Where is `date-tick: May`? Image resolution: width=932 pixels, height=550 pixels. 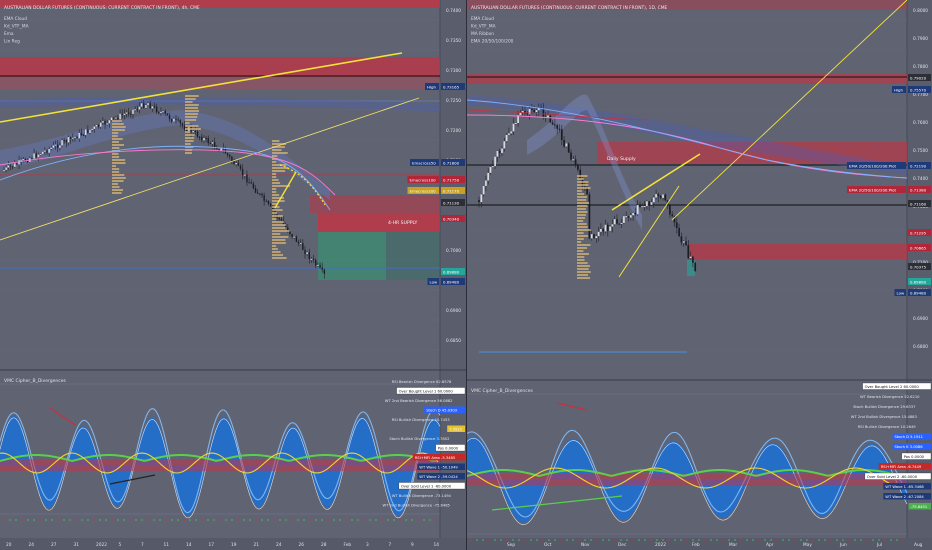
date-tick: May is located at coordinates (807, 545).